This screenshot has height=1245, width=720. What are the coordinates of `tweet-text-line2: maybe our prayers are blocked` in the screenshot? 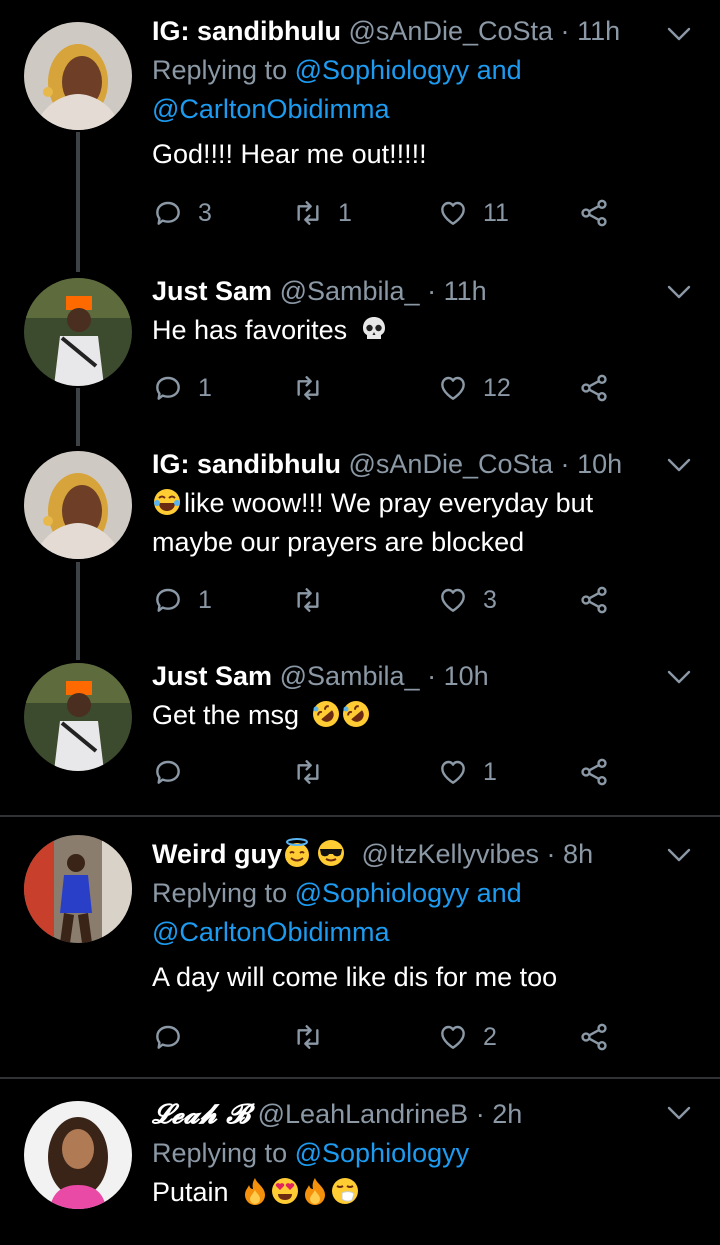 It's located at (338, 542).